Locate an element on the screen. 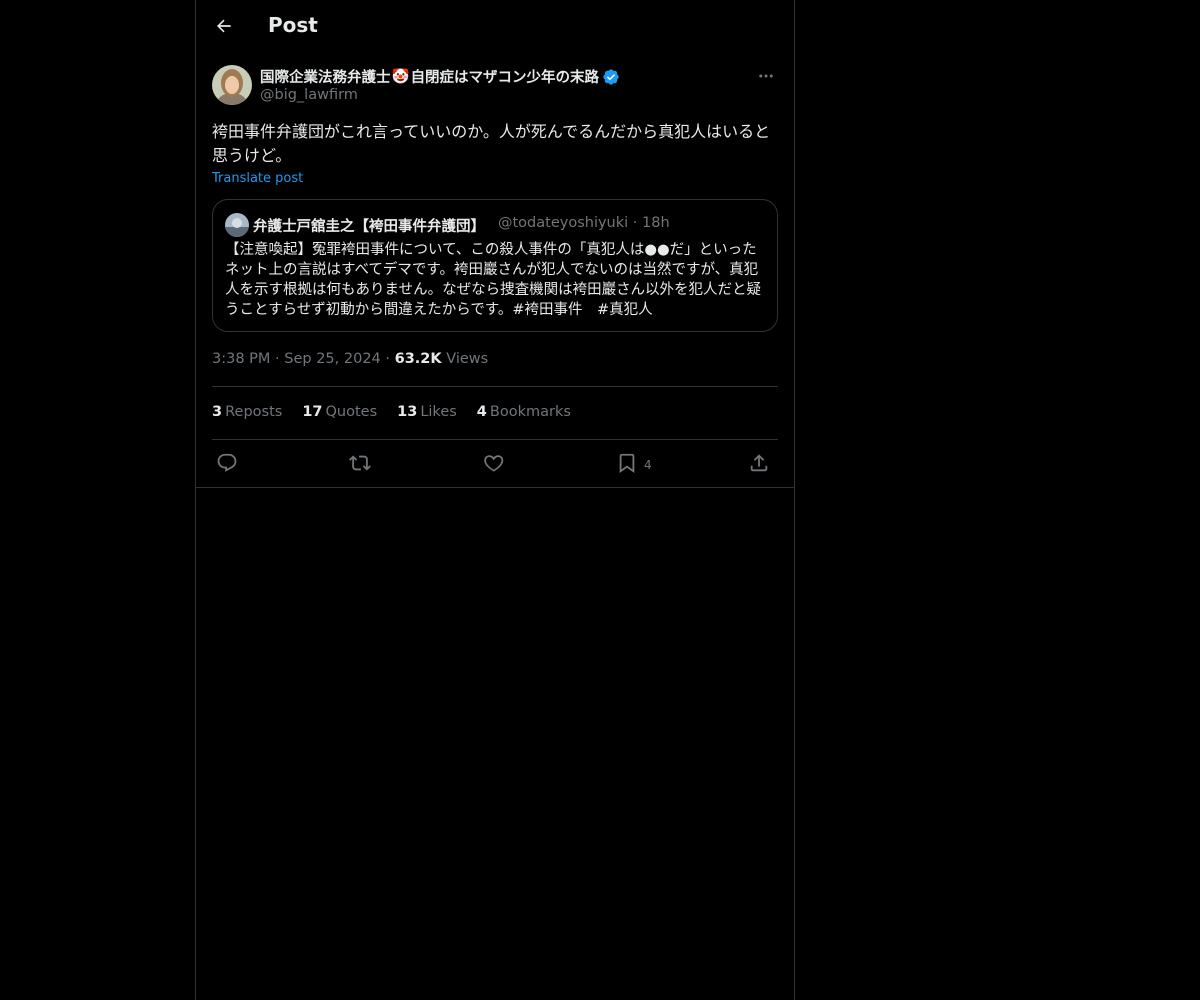  back-button is located at coordinates (224, 26).